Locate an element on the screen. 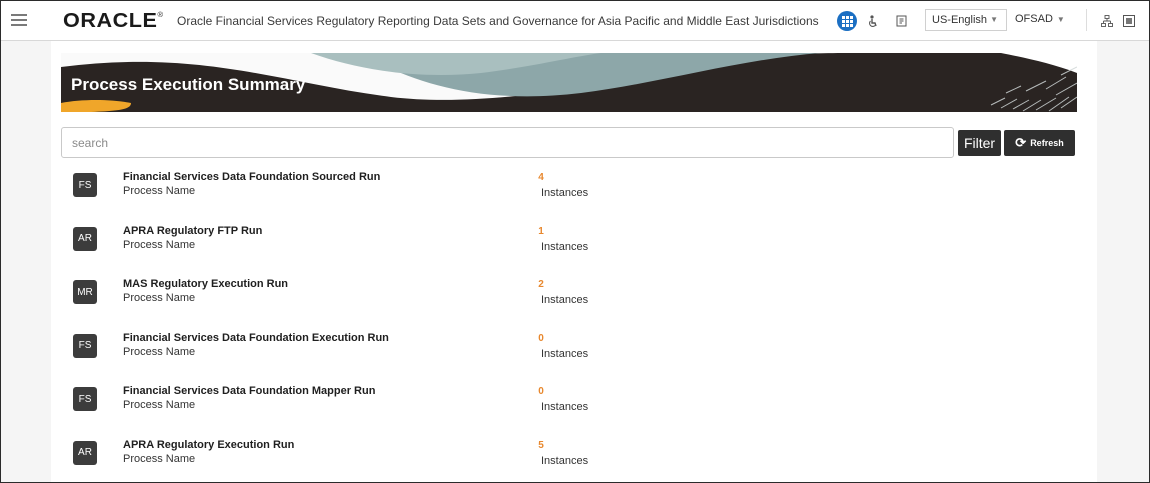 The width and height of the screenshot is (1150, 483). refresh-label: Refresh is located at coordinates (1047, 143).